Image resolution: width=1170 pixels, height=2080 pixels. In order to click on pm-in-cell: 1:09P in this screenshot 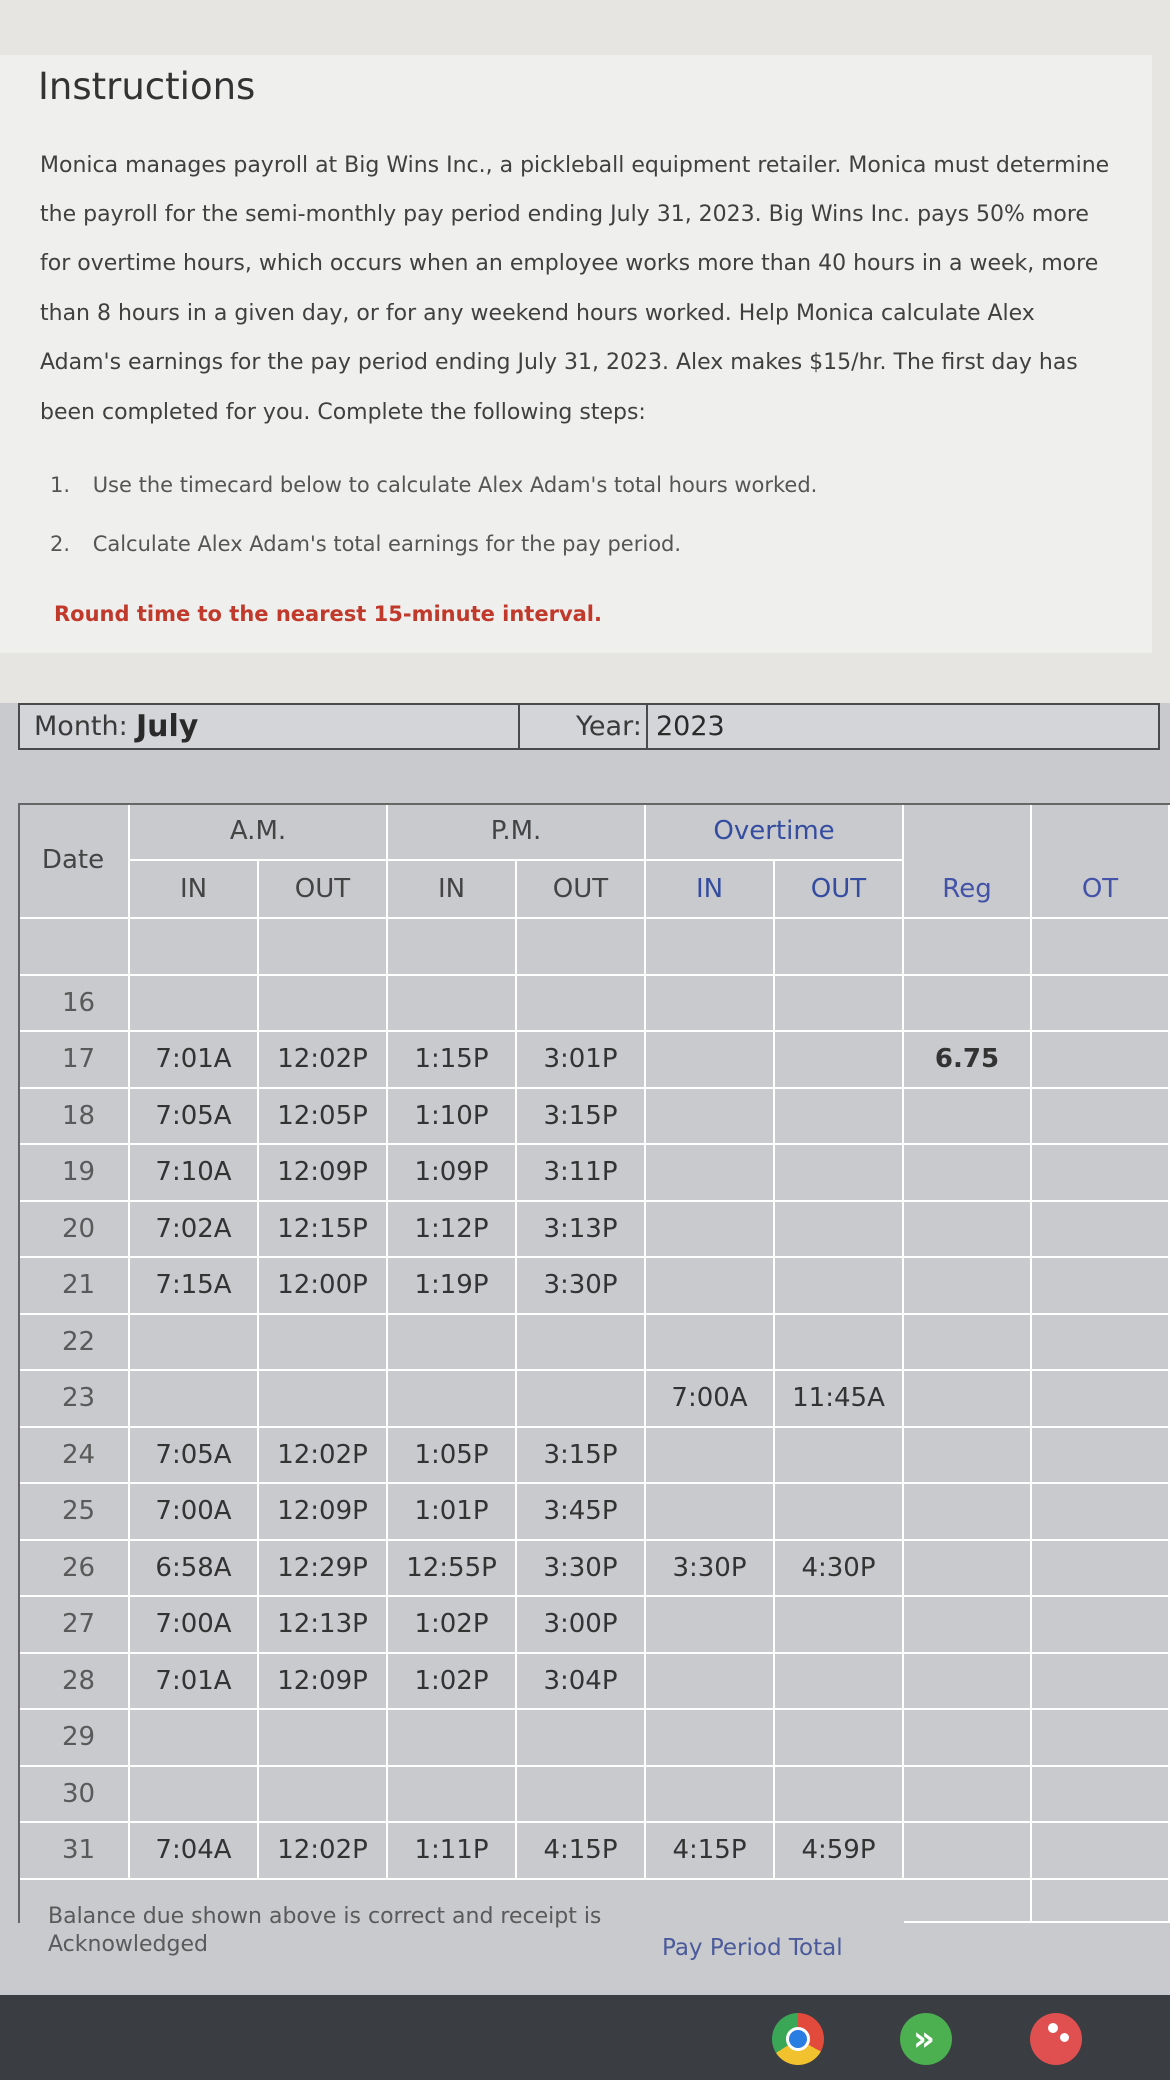, I will do `click(452, 1173)`.